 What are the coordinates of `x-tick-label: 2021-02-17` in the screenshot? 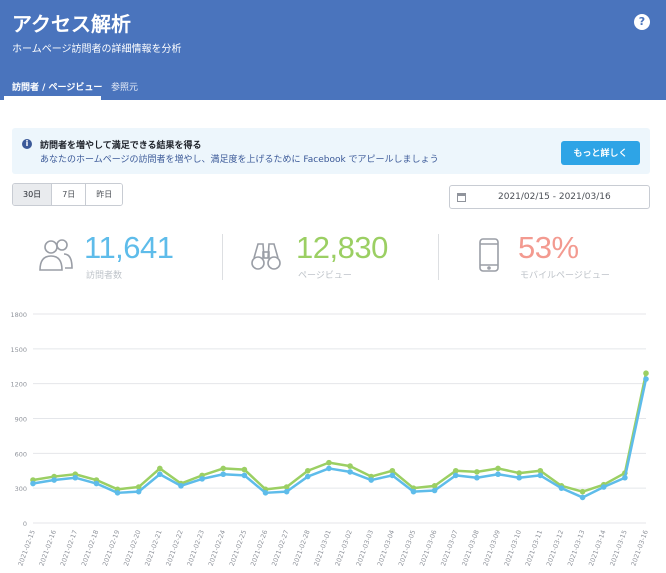 It's located at (69, 548).